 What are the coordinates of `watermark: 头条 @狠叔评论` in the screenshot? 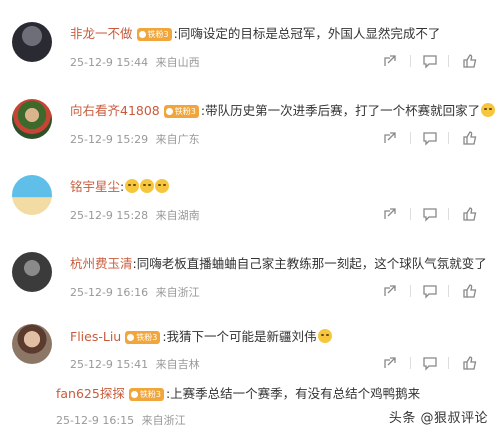 It's located at (438, 418).